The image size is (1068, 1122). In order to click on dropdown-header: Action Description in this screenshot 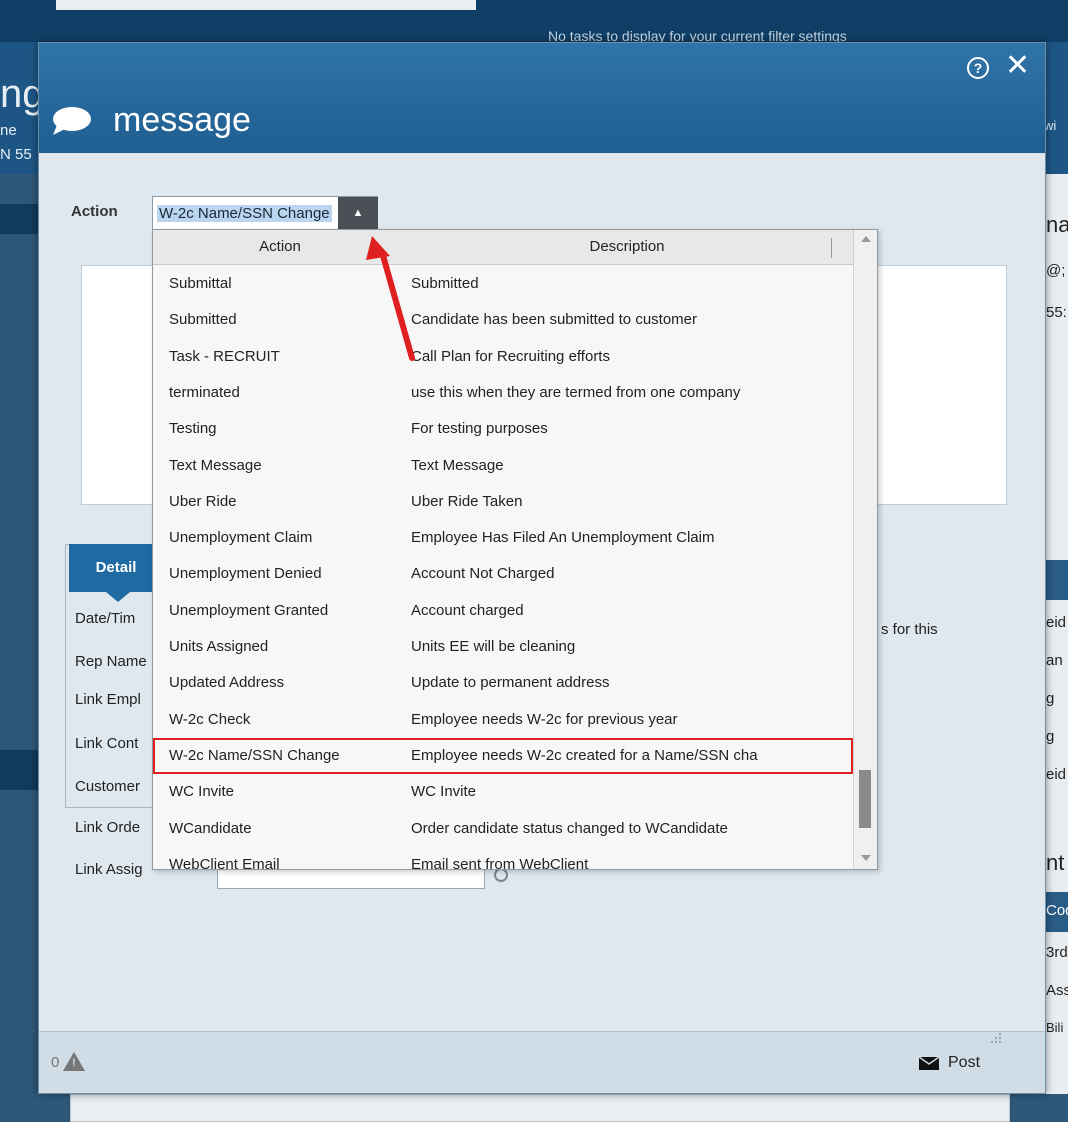, I will do `click(503, 247)`.